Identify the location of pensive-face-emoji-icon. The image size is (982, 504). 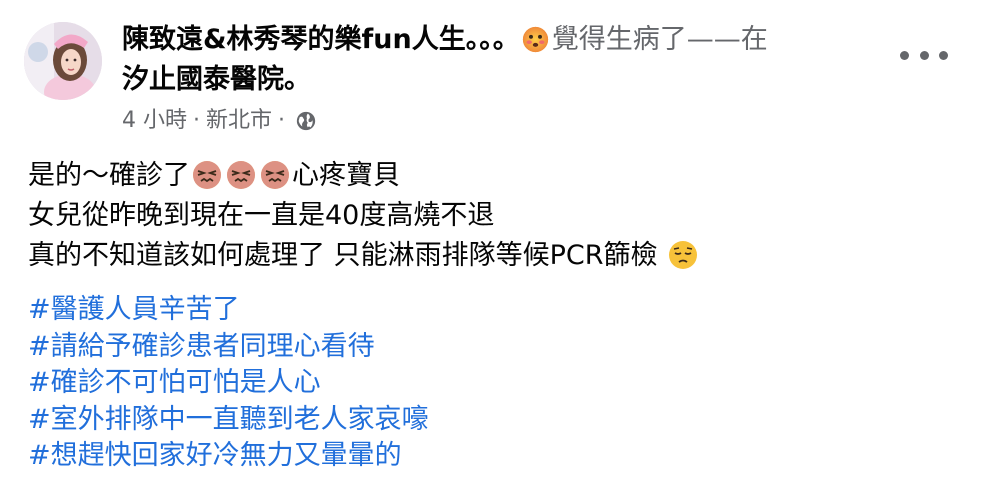
(683, 255).